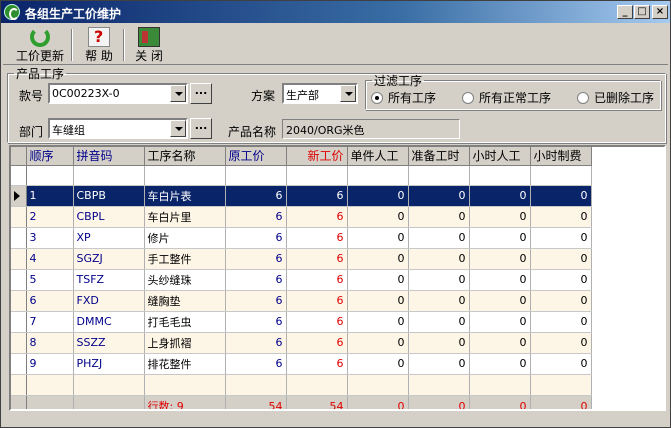 This screenshot has height=428, width=671. Describe the element at coordinates (301, 217) in the screenshot. I see `table-row: 2 CBPL 车白片里 6 6 0 0 0 0` at that location.